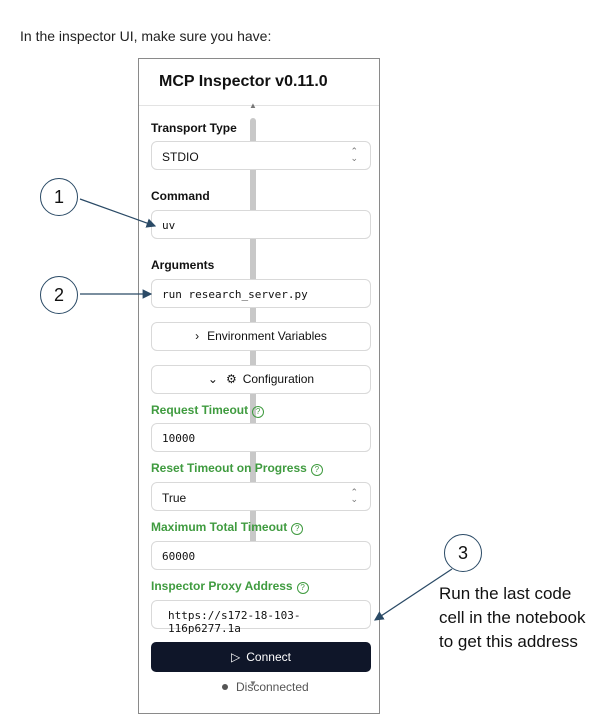  What do you see at coordinates (59, 197) in the screenshot?
I see `callout-1-badge: 1` at bounding box center [59, 197].